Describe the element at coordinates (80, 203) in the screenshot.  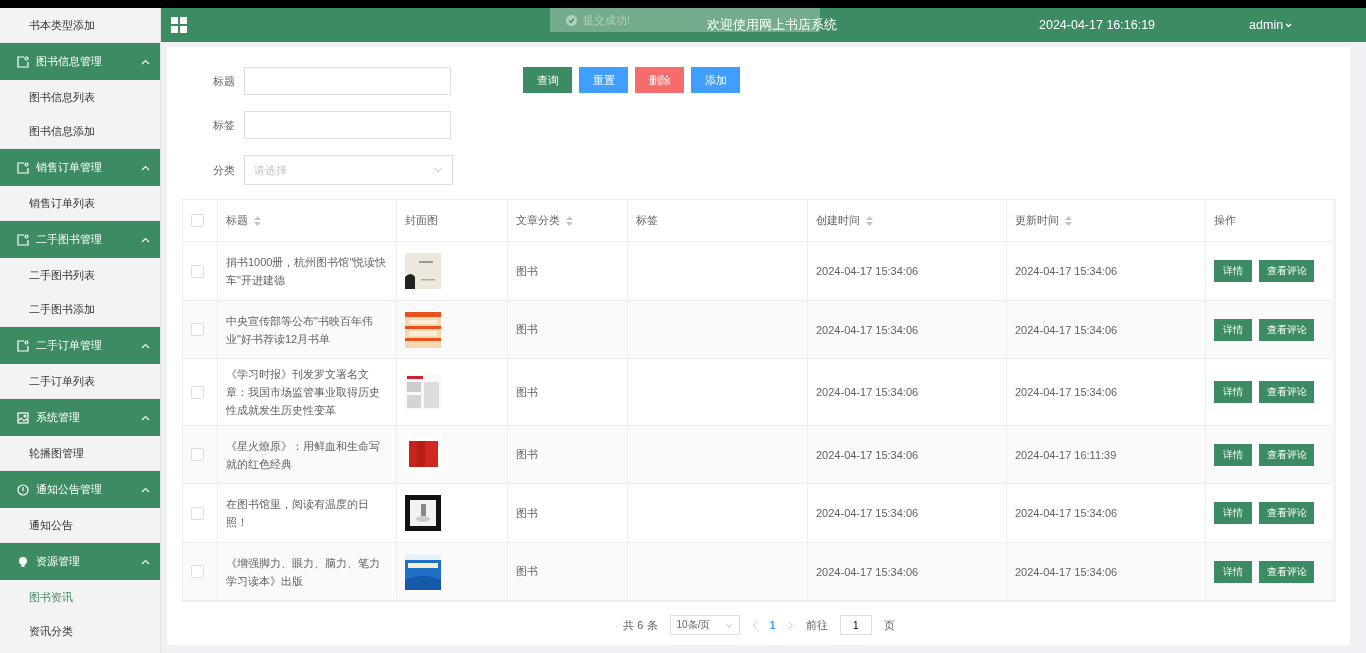
I see `menu-item: 销售订单列表` at that location.